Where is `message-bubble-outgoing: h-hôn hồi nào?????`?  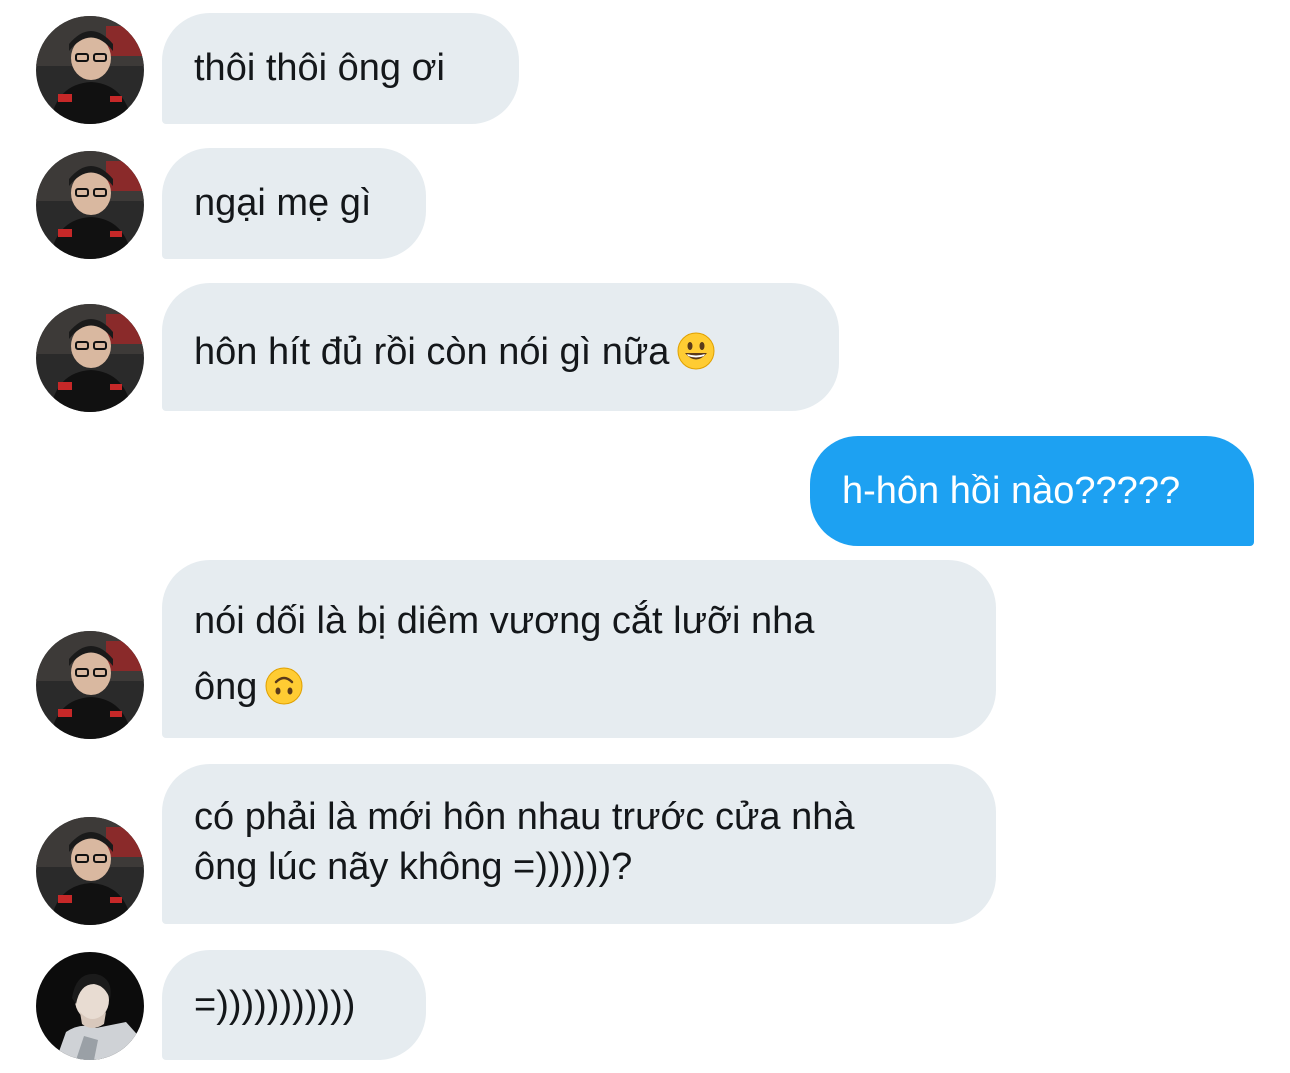 message-bubble-outgoing: h-hôn hồi nào????? is located at coordinates (1032, 491).